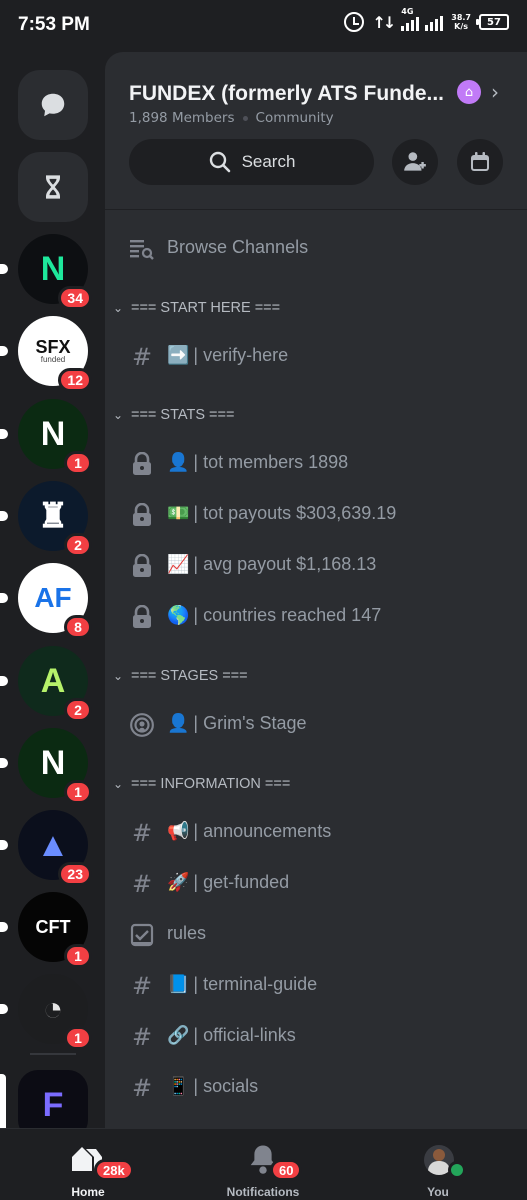 Image resolution: width=527 pixels, height=1200 pixels. What do you see at coordinates (271, 462) in the screenshot?
I see `channel-name: | tot members 1898` at bounding box center [271, 462].